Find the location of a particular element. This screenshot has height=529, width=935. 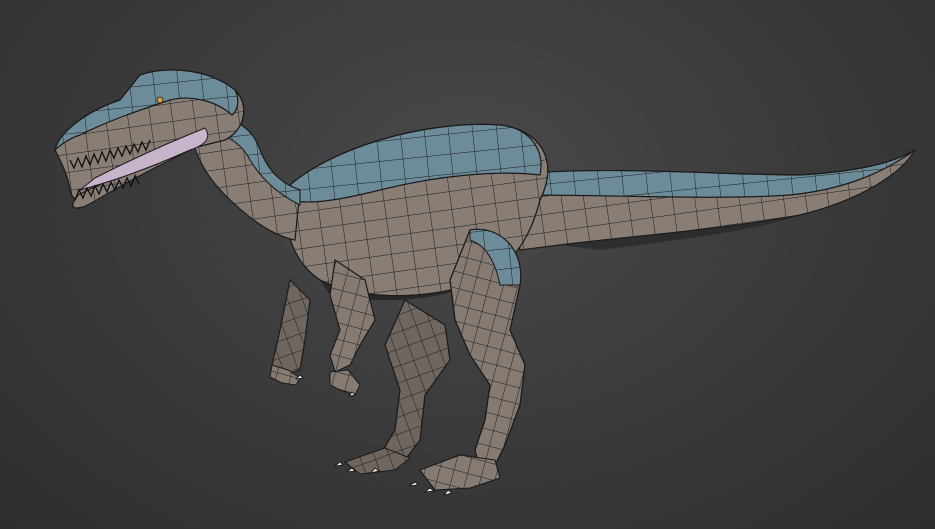

head is located at coordinates (149, 139).